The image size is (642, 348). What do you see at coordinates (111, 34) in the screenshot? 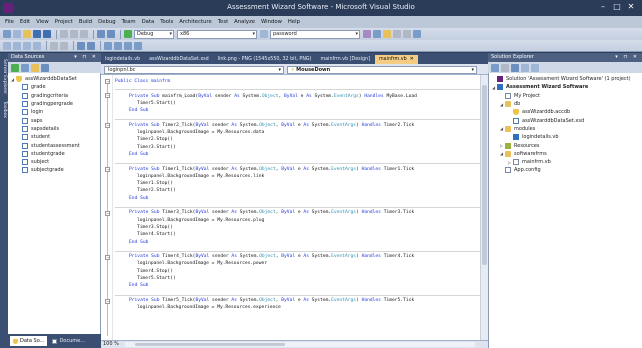
I see `redo-icon` at bounding box center [111, 34].